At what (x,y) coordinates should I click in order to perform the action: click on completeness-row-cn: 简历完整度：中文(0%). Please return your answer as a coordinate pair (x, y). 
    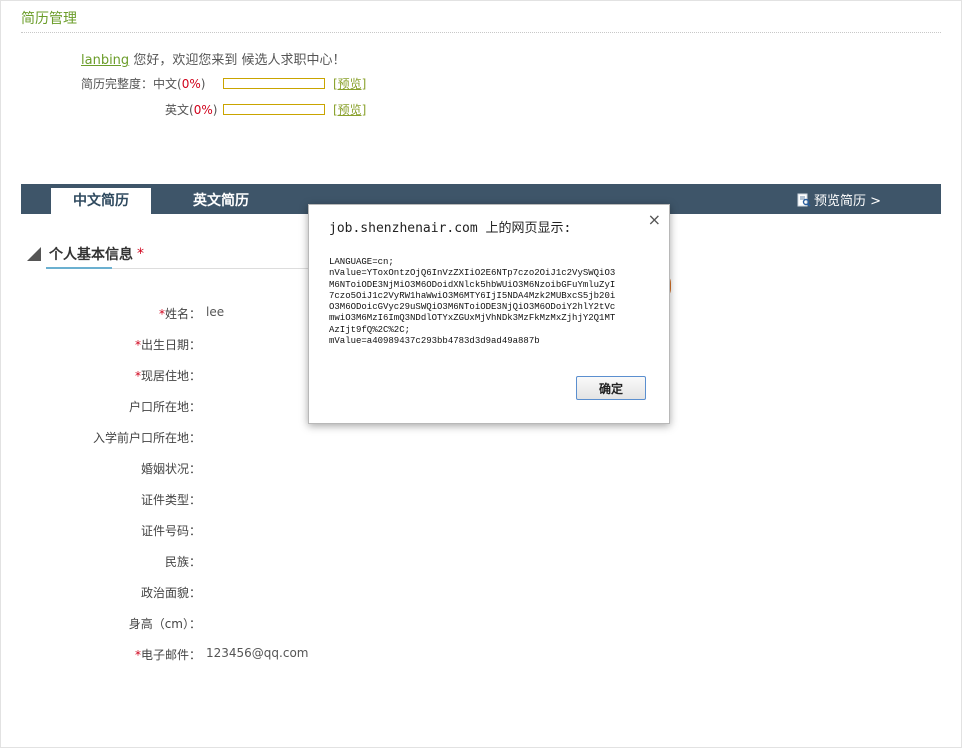
    Looking at the image, I should click on (143, 84).